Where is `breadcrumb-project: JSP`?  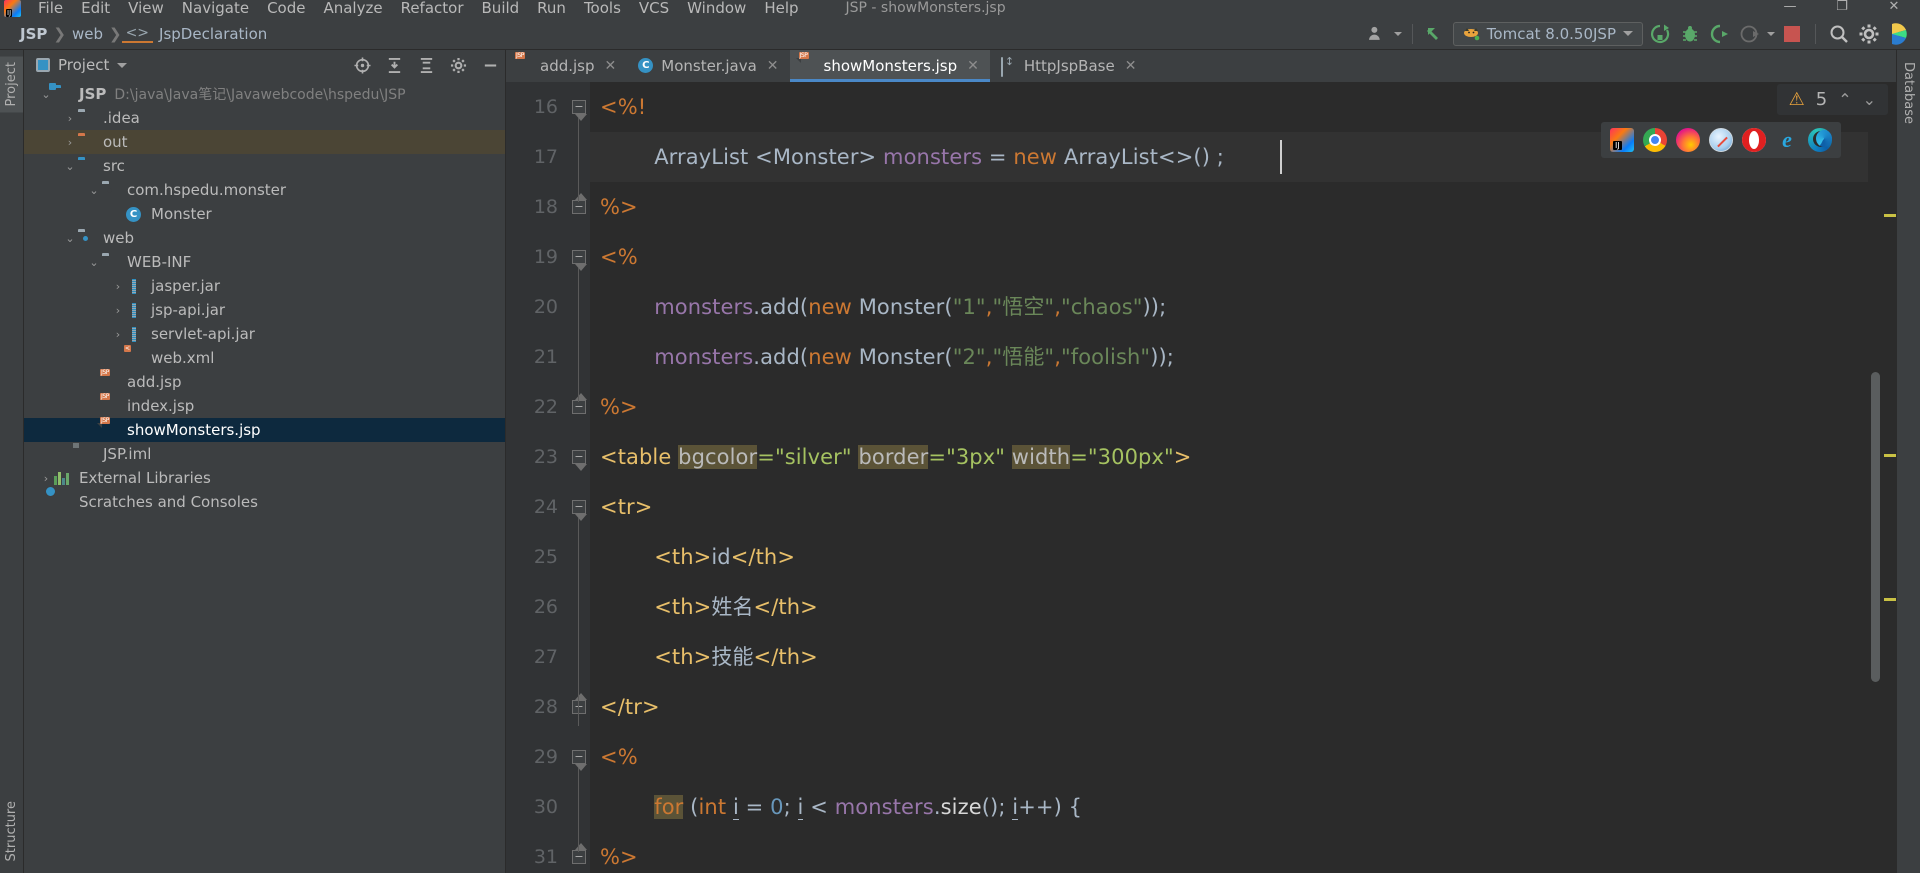
breadcrumb-project: JSP is located at coordinates (33, 34).